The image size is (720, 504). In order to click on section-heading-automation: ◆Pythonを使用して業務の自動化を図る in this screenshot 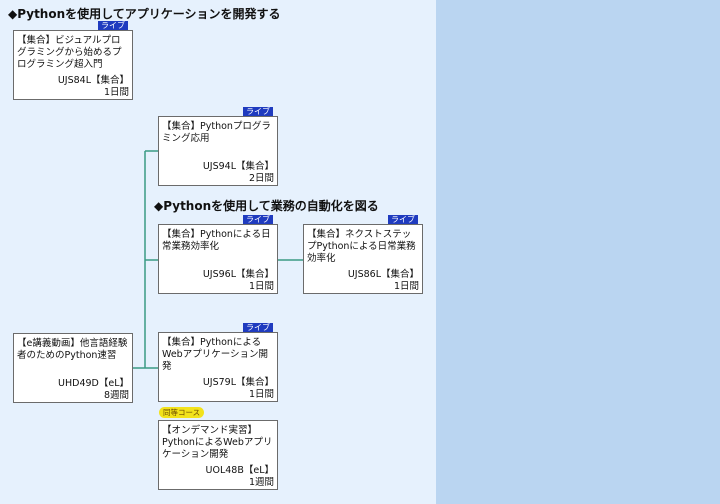, I will do `click(266, 206)`.